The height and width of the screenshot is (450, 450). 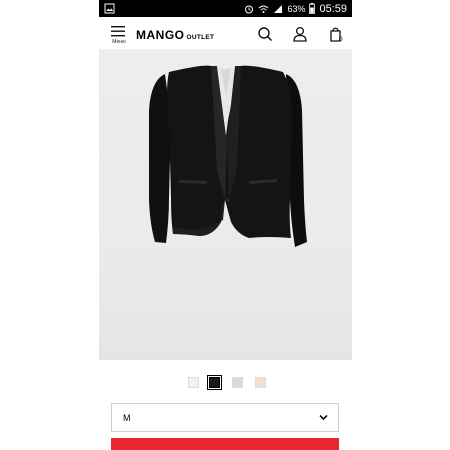 I want to click on menu-button: Меню, so click(x=119, y=36).